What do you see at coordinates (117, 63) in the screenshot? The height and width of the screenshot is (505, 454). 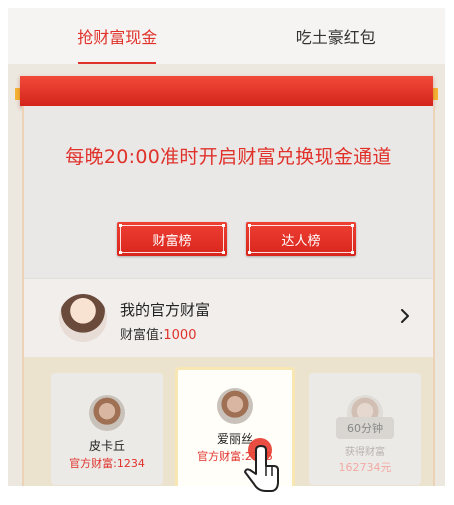 I see `active-tab-indicator` at bounding box center [117, 63].